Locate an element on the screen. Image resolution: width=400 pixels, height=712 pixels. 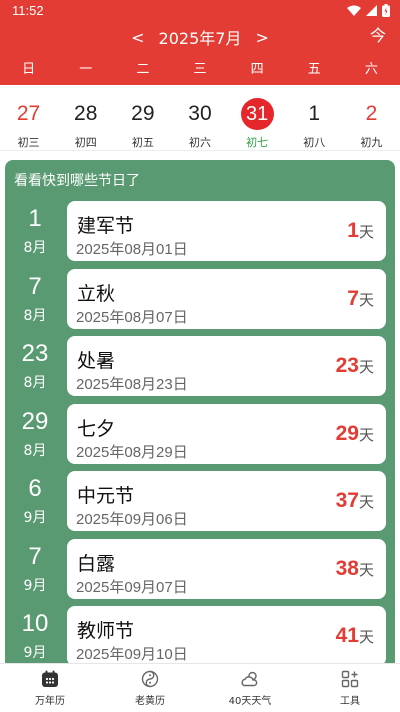
days-remaining: 7天 is located at coordinates (360, 299).